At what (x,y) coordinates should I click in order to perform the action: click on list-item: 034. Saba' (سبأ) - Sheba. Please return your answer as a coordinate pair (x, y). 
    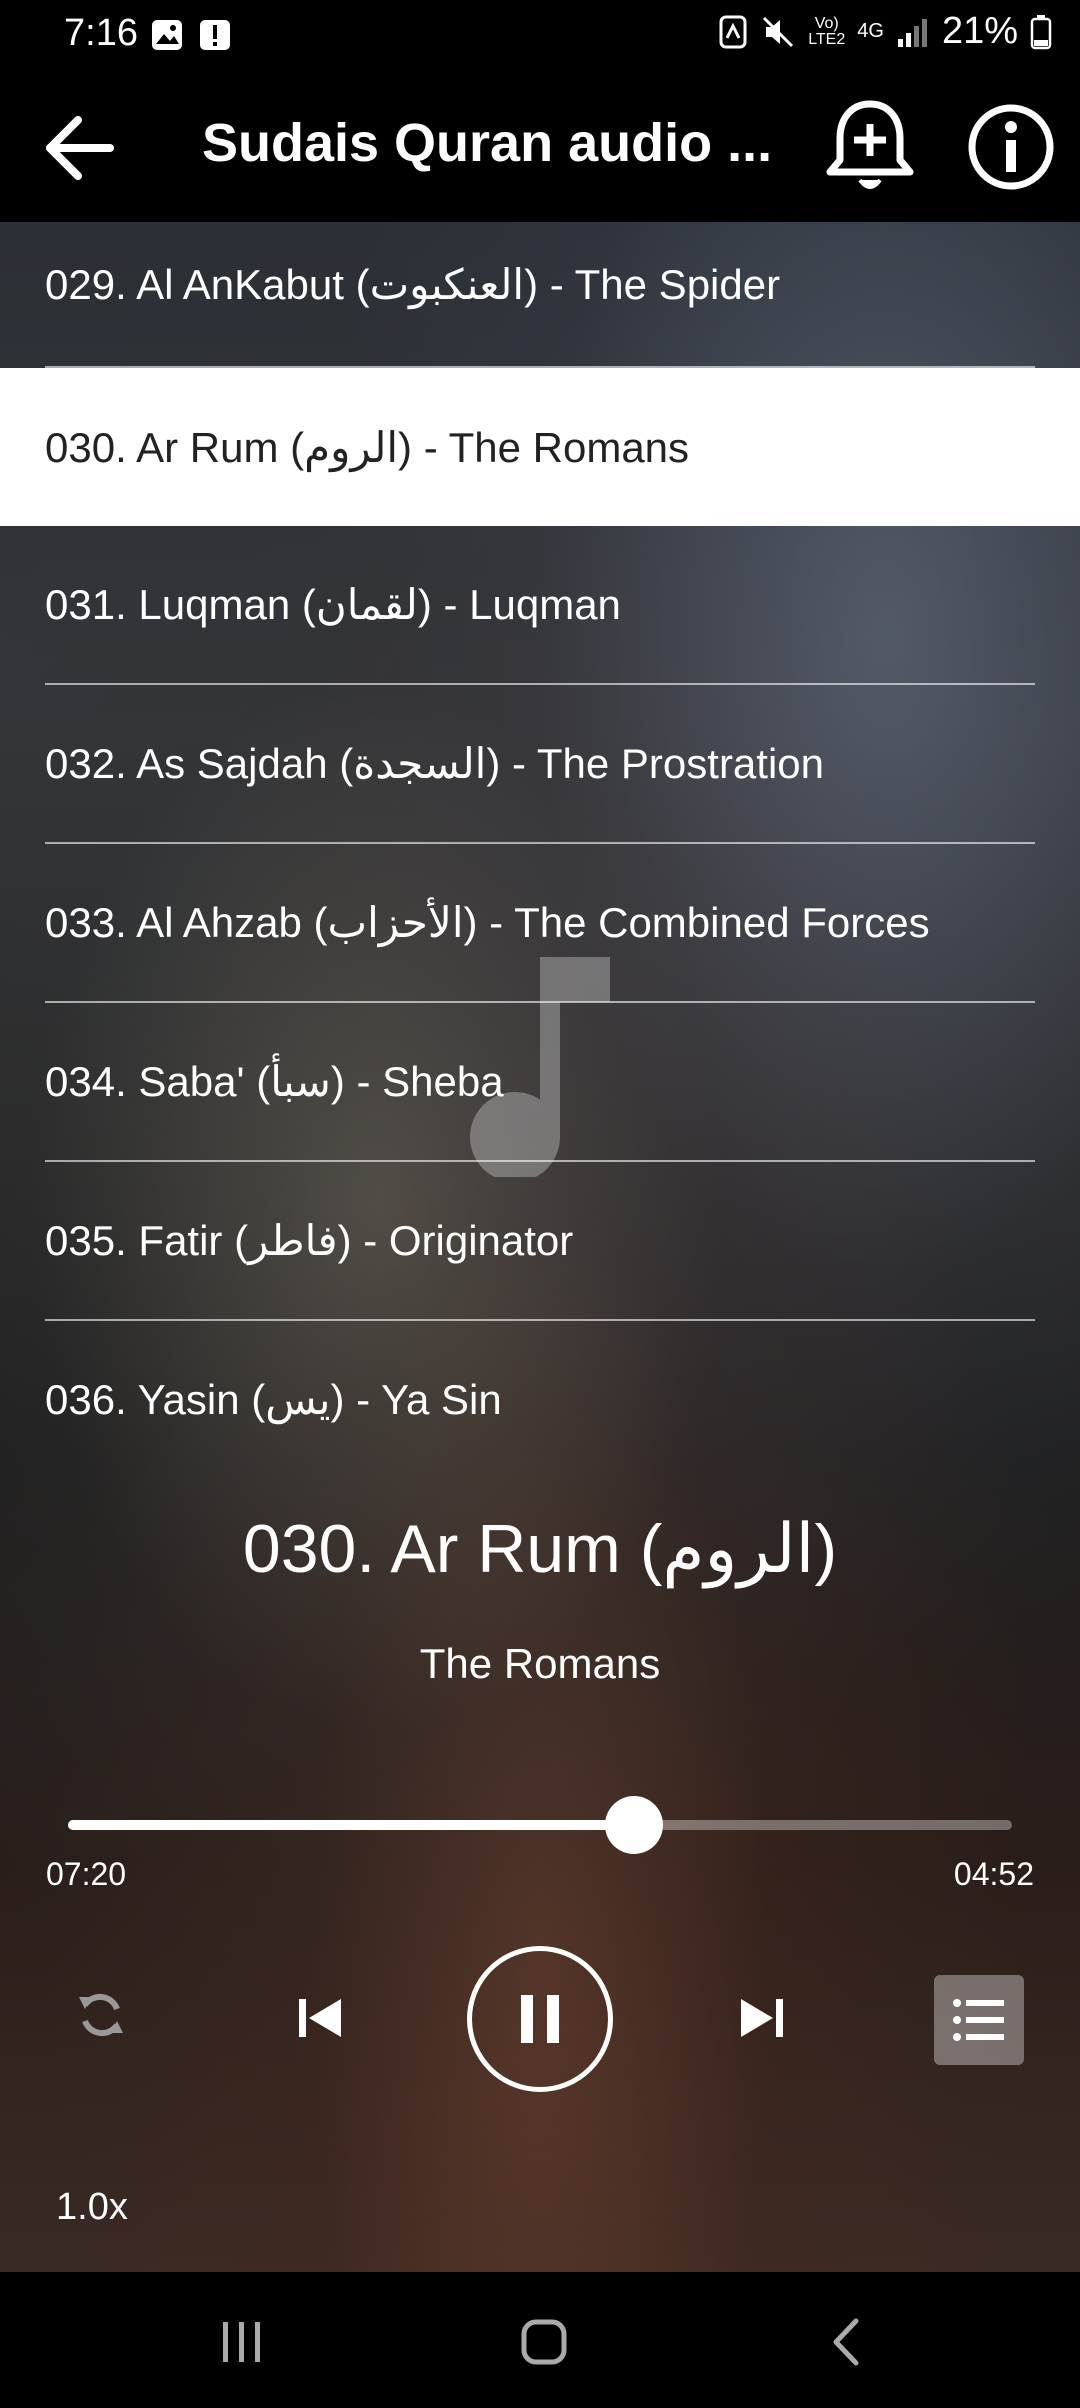
    Looking at the image, I should click on (540, 1082).